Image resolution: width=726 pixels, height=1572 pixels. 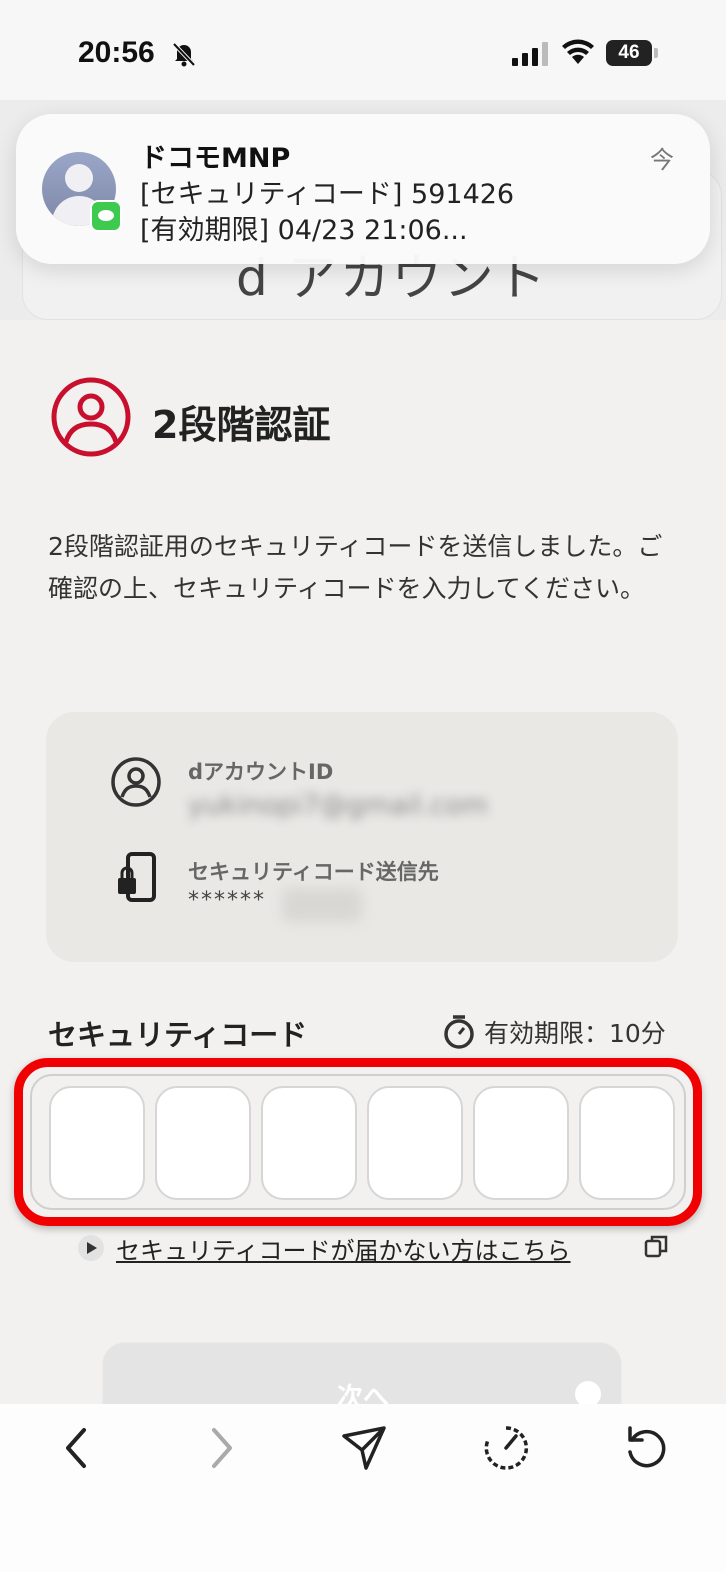 I want to click on user-circle-icon, so click(x=91, y=417).